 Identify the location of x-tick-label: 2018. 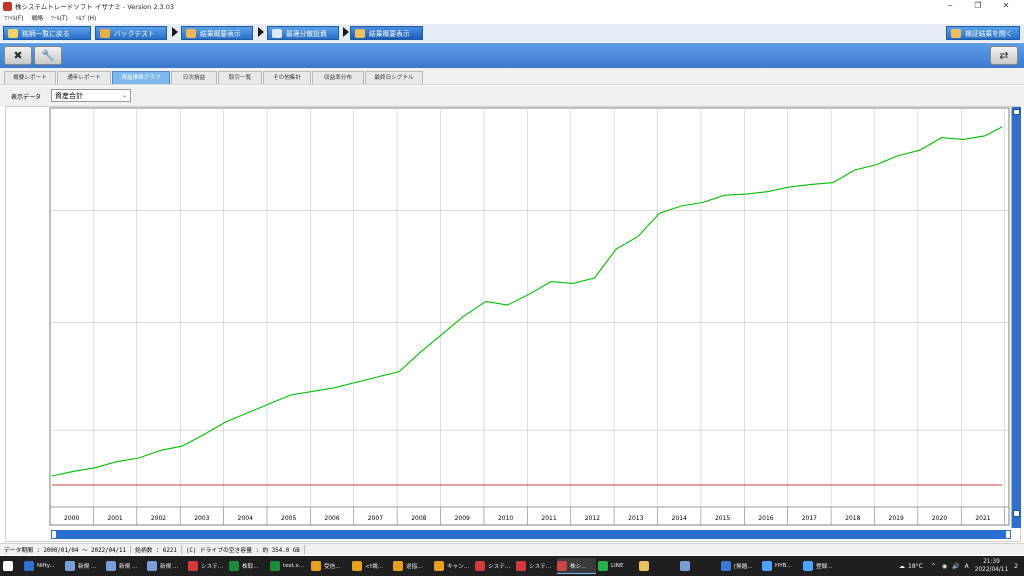
(852, 518).